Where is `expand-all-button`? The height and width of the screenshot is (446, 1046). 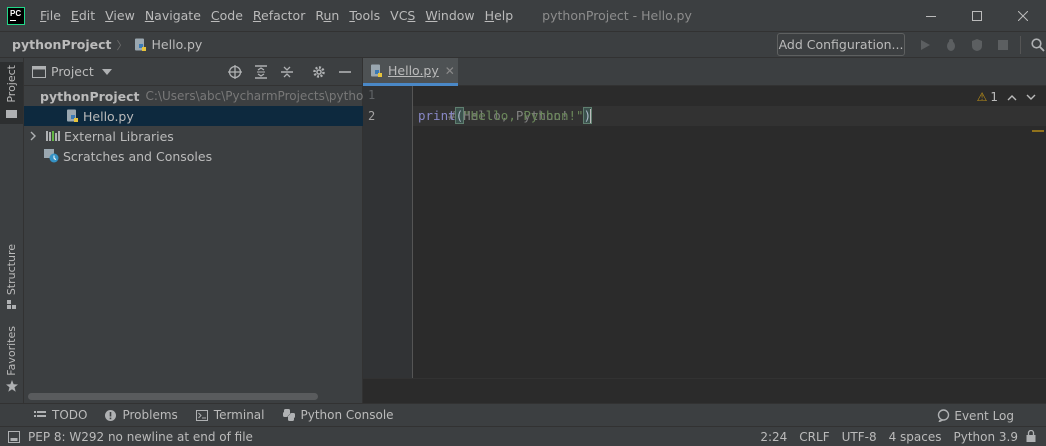 expand-all-button is located at coordinates (261, 72).